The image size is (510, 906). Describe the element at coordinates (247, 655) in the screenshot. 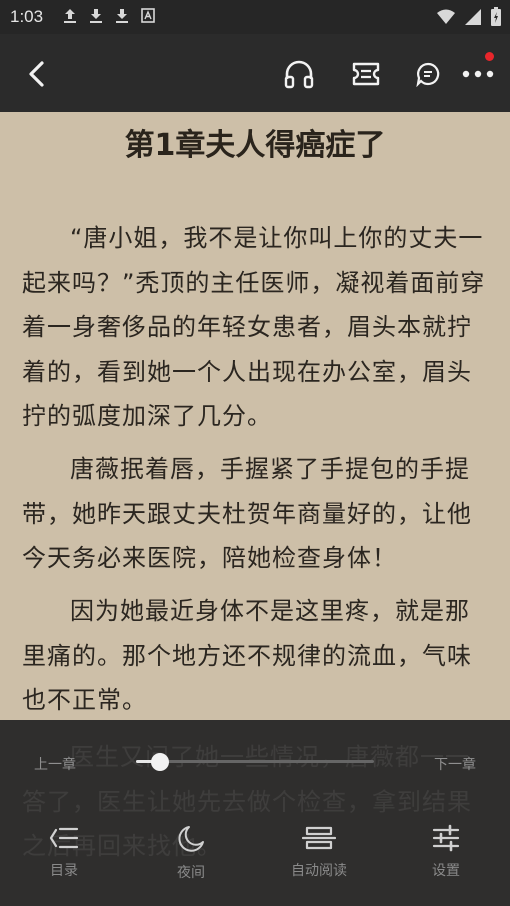

I see `paragraph: 因为她最近身体不是这里疼，就是那里痛的。那个地方还不规律的流血，气味也不正常。` at that location.